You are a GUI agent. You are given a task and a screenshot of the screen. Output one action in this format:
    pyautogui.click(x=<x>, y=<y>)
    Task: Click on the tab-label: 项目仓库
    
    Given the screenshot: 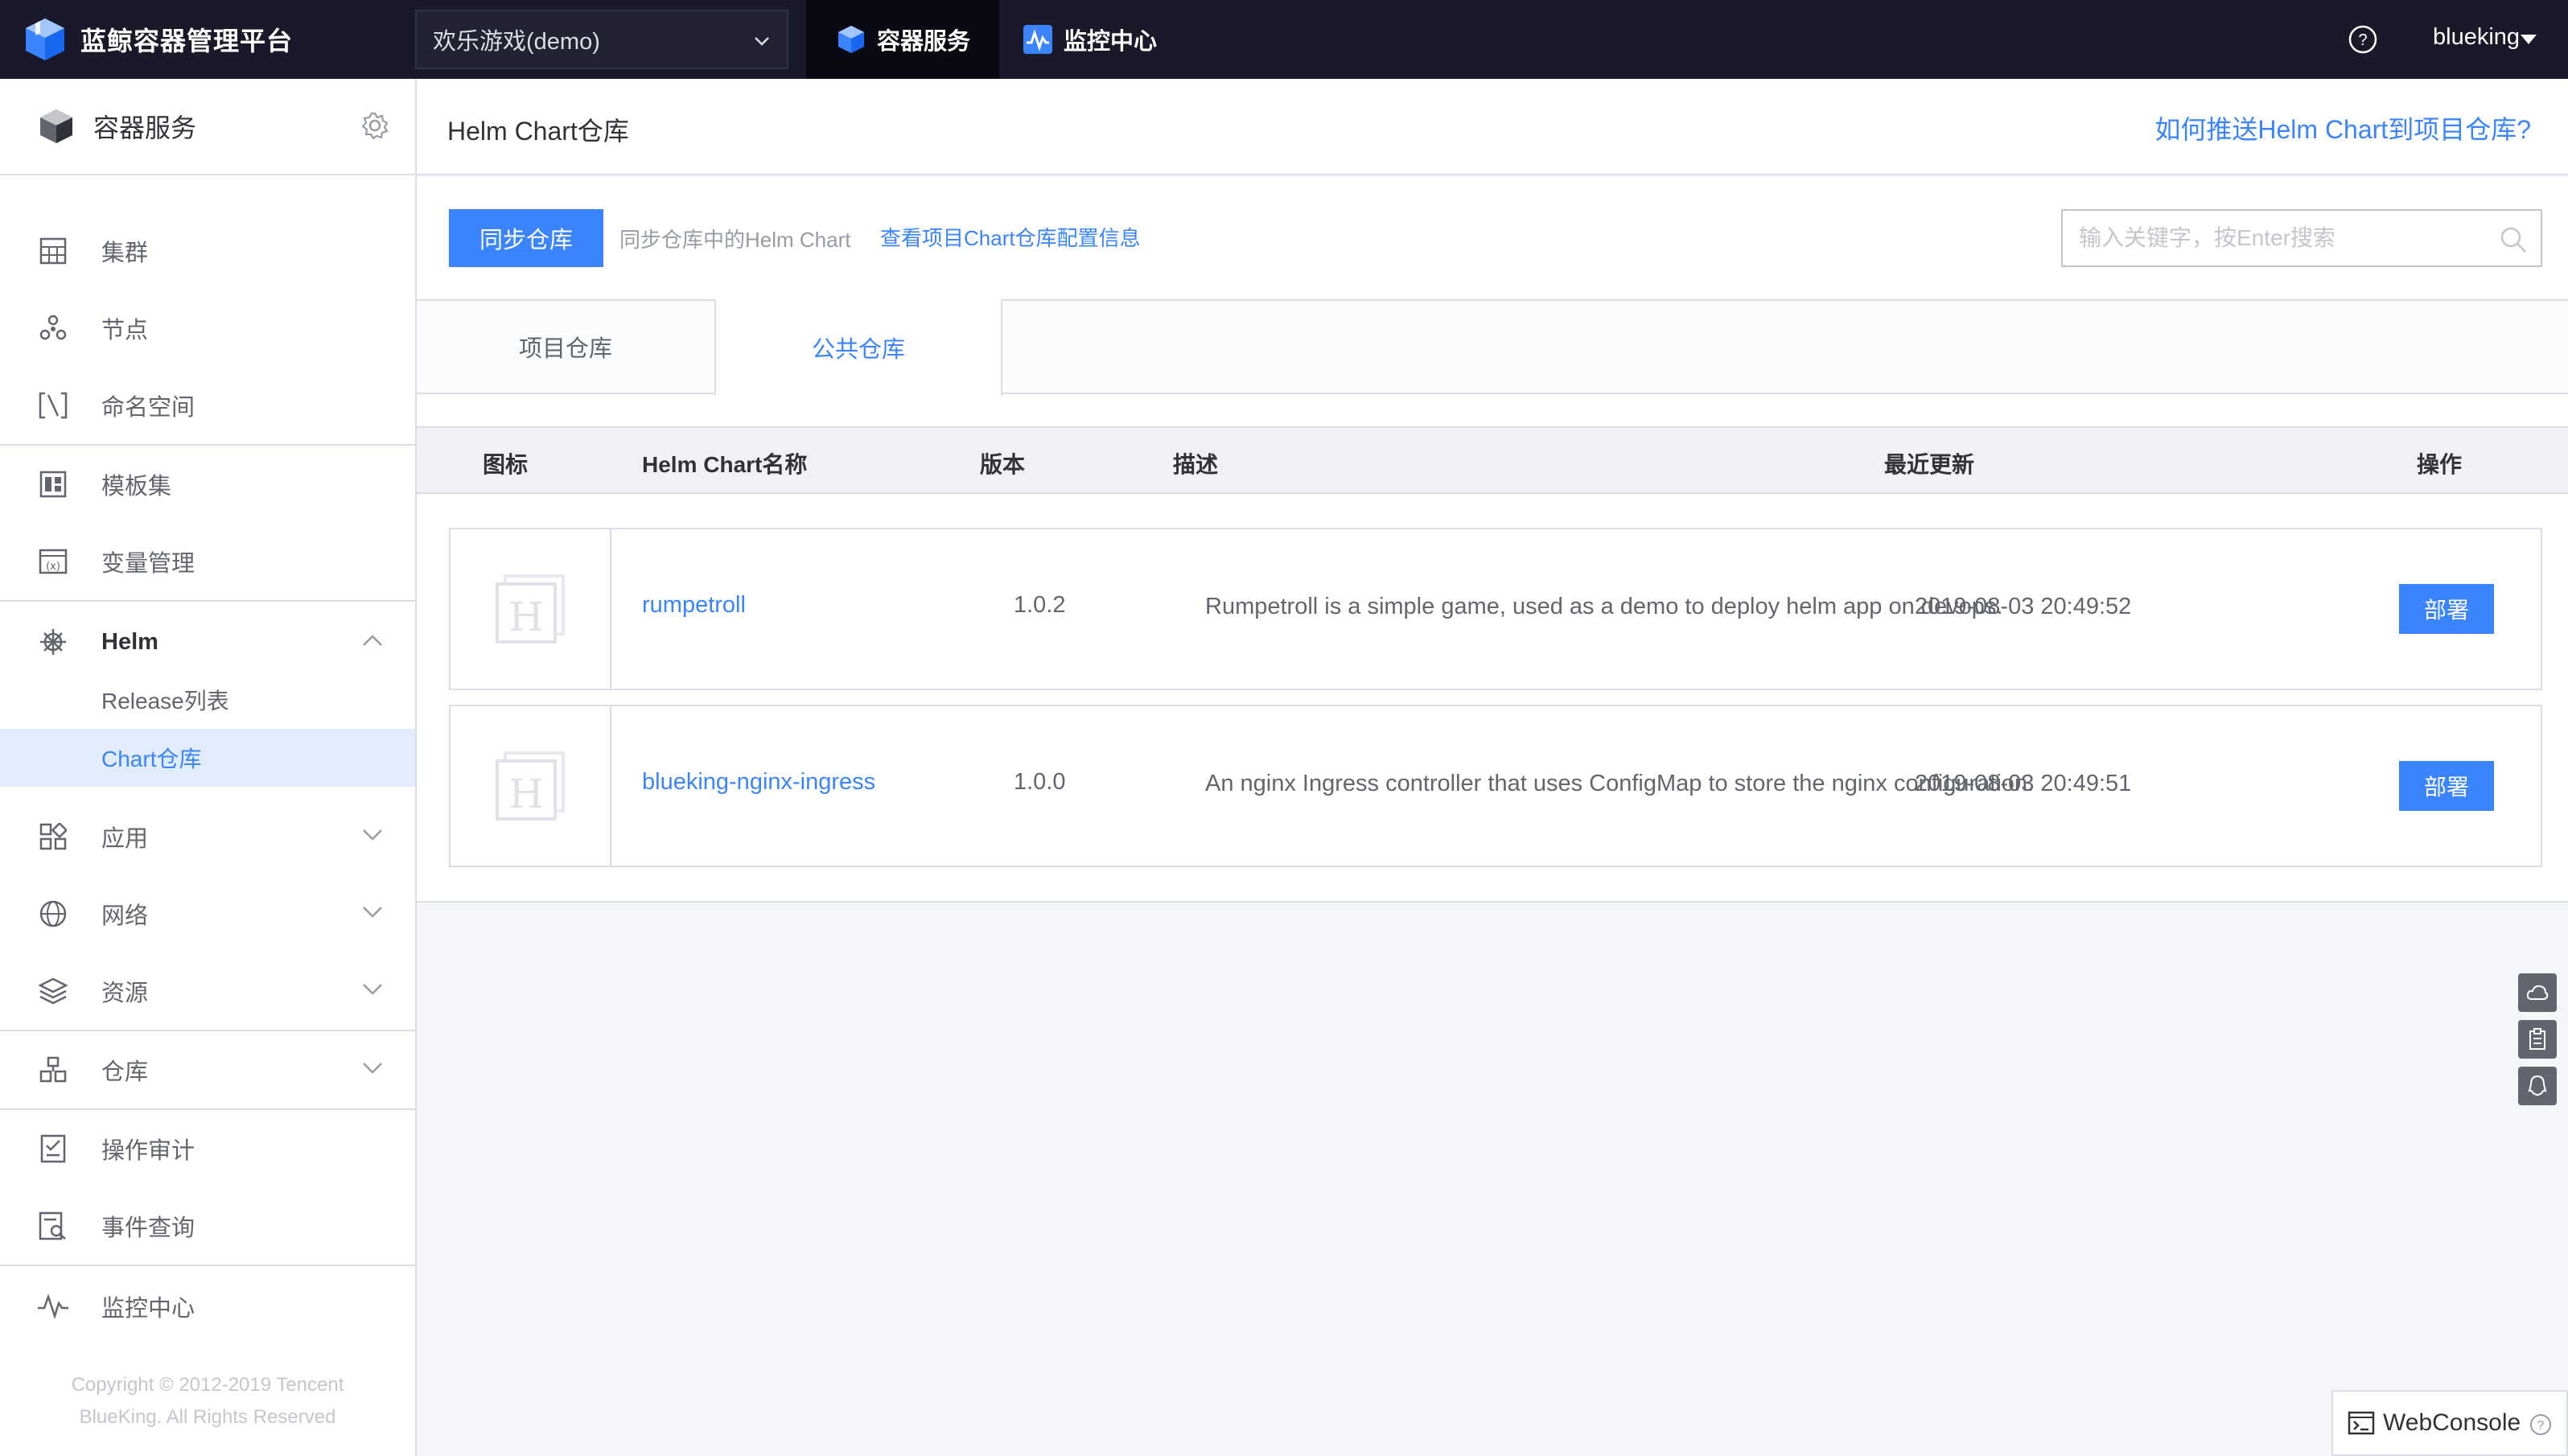 What is the action you would take?
    pyautogui.click(x=565, y=349)
    